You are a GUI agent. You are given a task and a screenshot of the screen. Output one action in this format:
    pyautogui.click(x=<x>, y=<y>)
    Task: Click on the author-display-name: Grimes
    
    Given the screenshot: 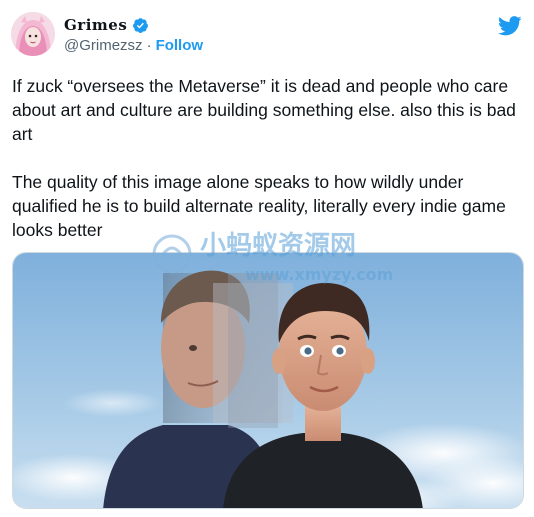 What is the action you would take?
    pyautogui.click(x=95, y=25)
    